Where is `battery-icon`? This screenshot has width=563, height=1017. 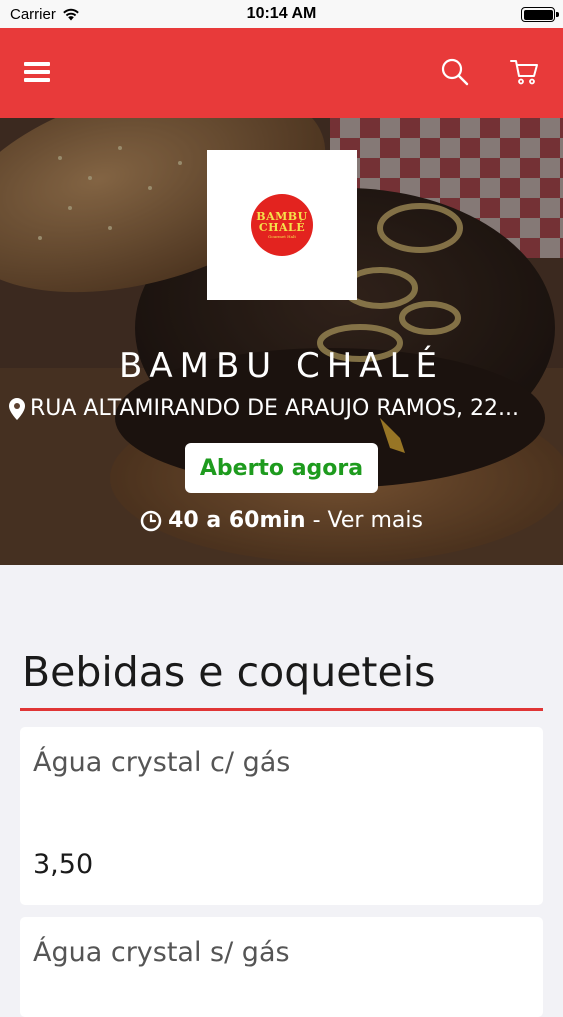
battery-icon is located at coordinates (540, 14).